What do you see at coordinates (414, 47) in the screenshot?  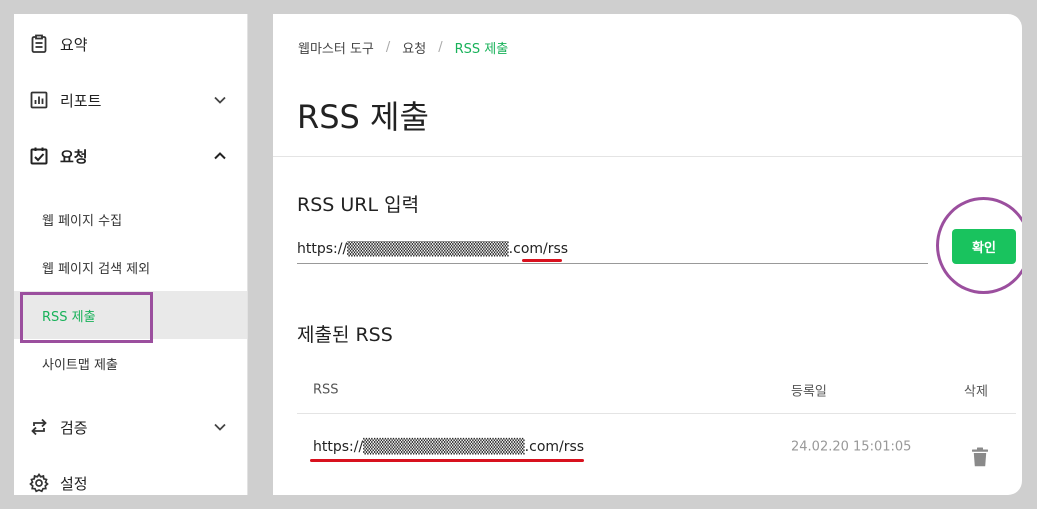 I see `breadcrumb-item-request: 요청` at bounding box center [414, 47].